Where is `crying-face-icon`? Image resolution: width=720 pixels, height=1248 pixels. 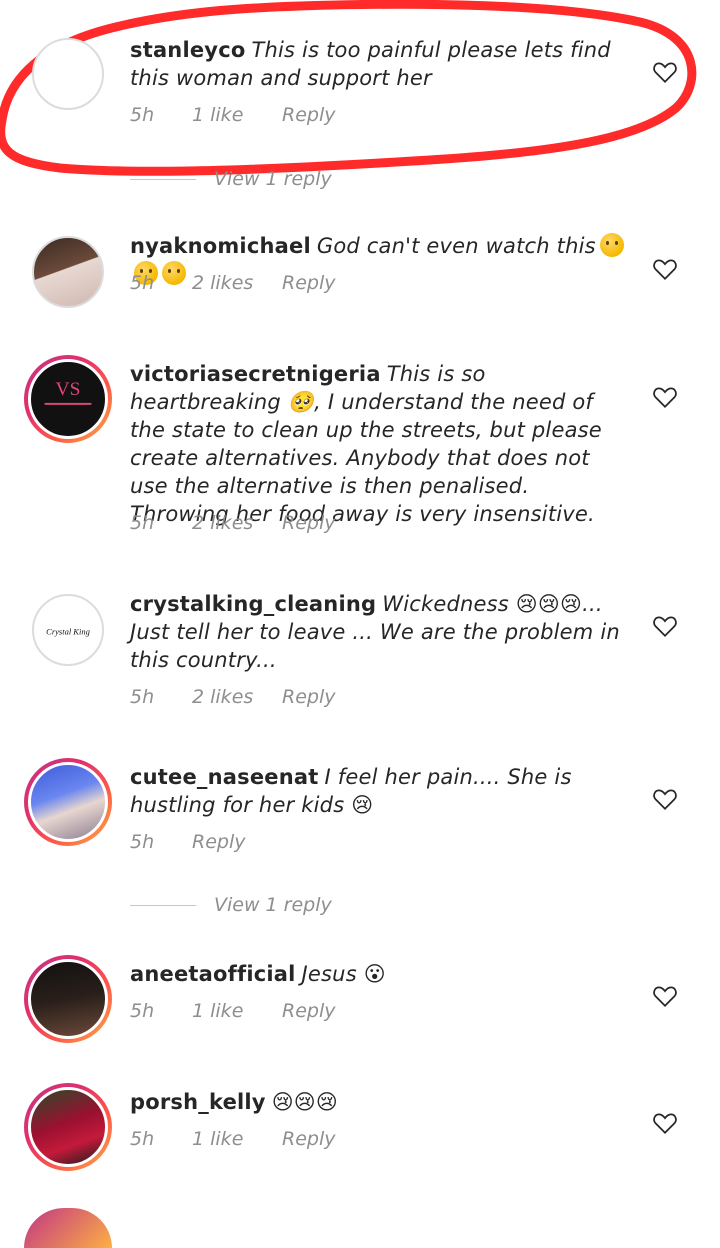
crying-face-icon is located at coordinates (611, 245).